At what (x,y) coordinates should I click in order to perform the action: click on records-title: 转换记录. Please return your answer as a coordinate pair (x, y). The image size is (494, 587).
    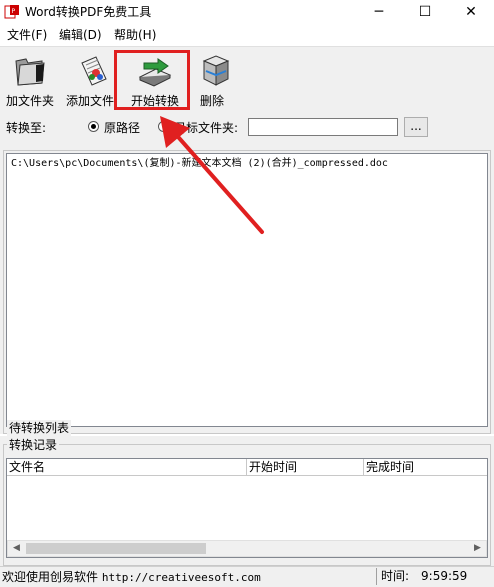
    Looking at the image, I should click on (33, 445).